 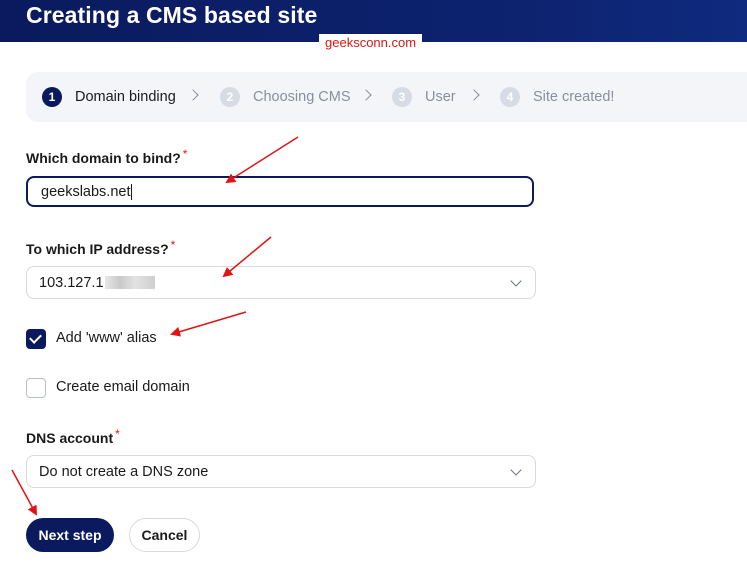 What do you see at coordinates (164, 535) in the screenshot?
I see `cancel-button: Cancel` at bounding box center [164, 535].